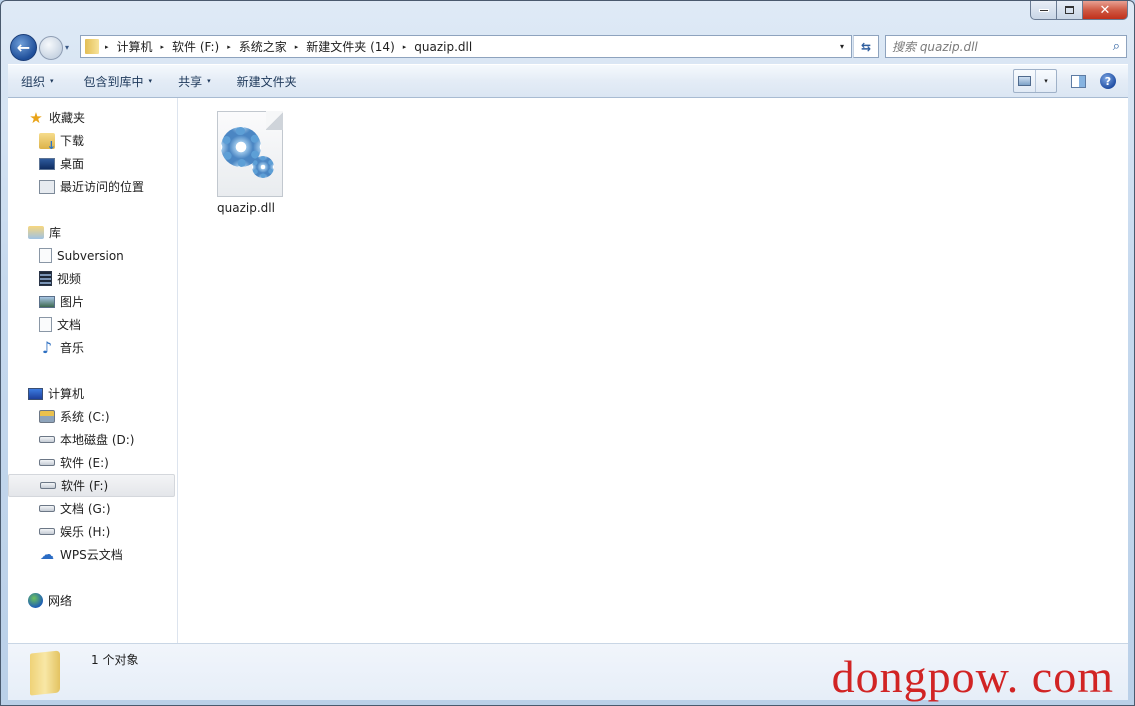 The height and width of the screenshot is (706, 1135). Describe the element at coordinates (69, 279) in the screenshot. I see `sidebar-item-label: 视频` at that location.